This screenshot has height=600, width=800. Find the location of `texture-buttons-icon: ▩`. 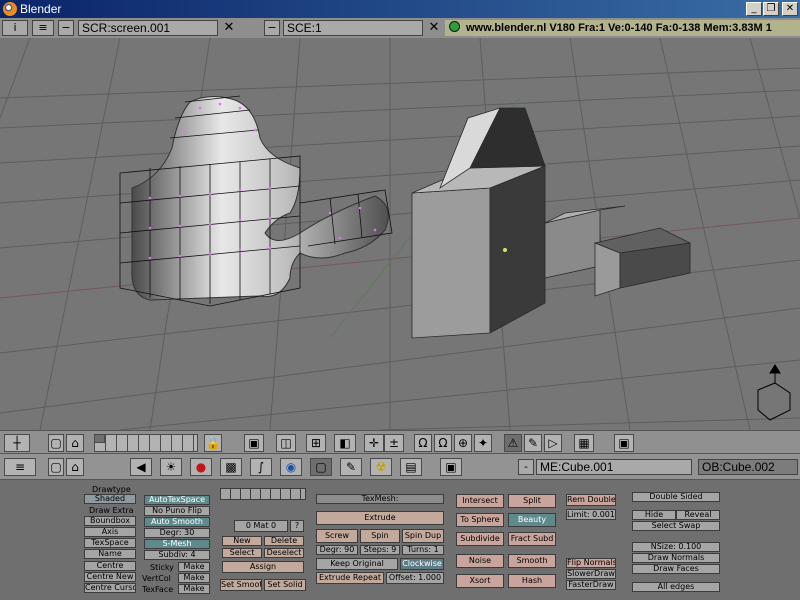

texture-buttons-icon: ▩ is located at coordinates (231, 467).